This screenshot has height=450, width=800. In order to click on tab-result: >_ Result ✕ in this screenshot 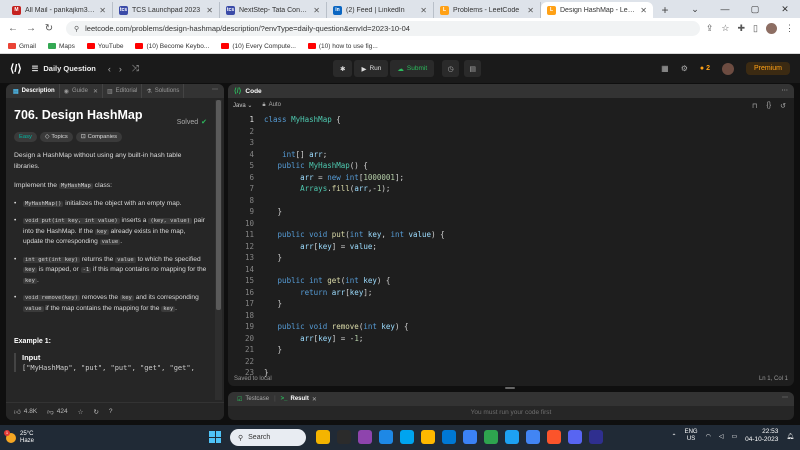, I will do `click(299, 399)`.